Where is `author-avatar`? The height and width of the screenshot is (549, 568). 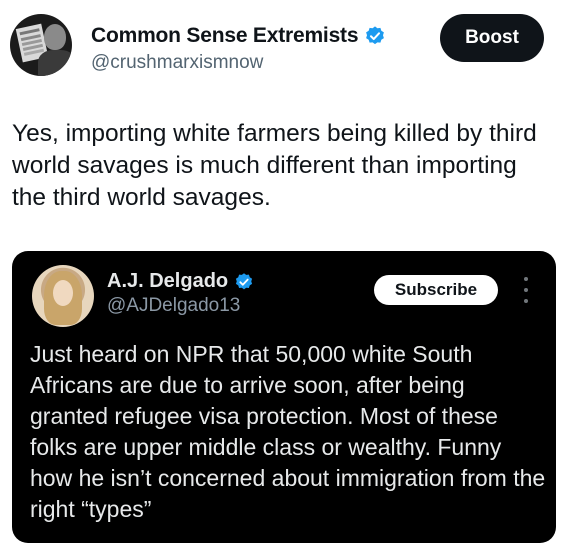 author-avatar is located at coordinates (41, 45).